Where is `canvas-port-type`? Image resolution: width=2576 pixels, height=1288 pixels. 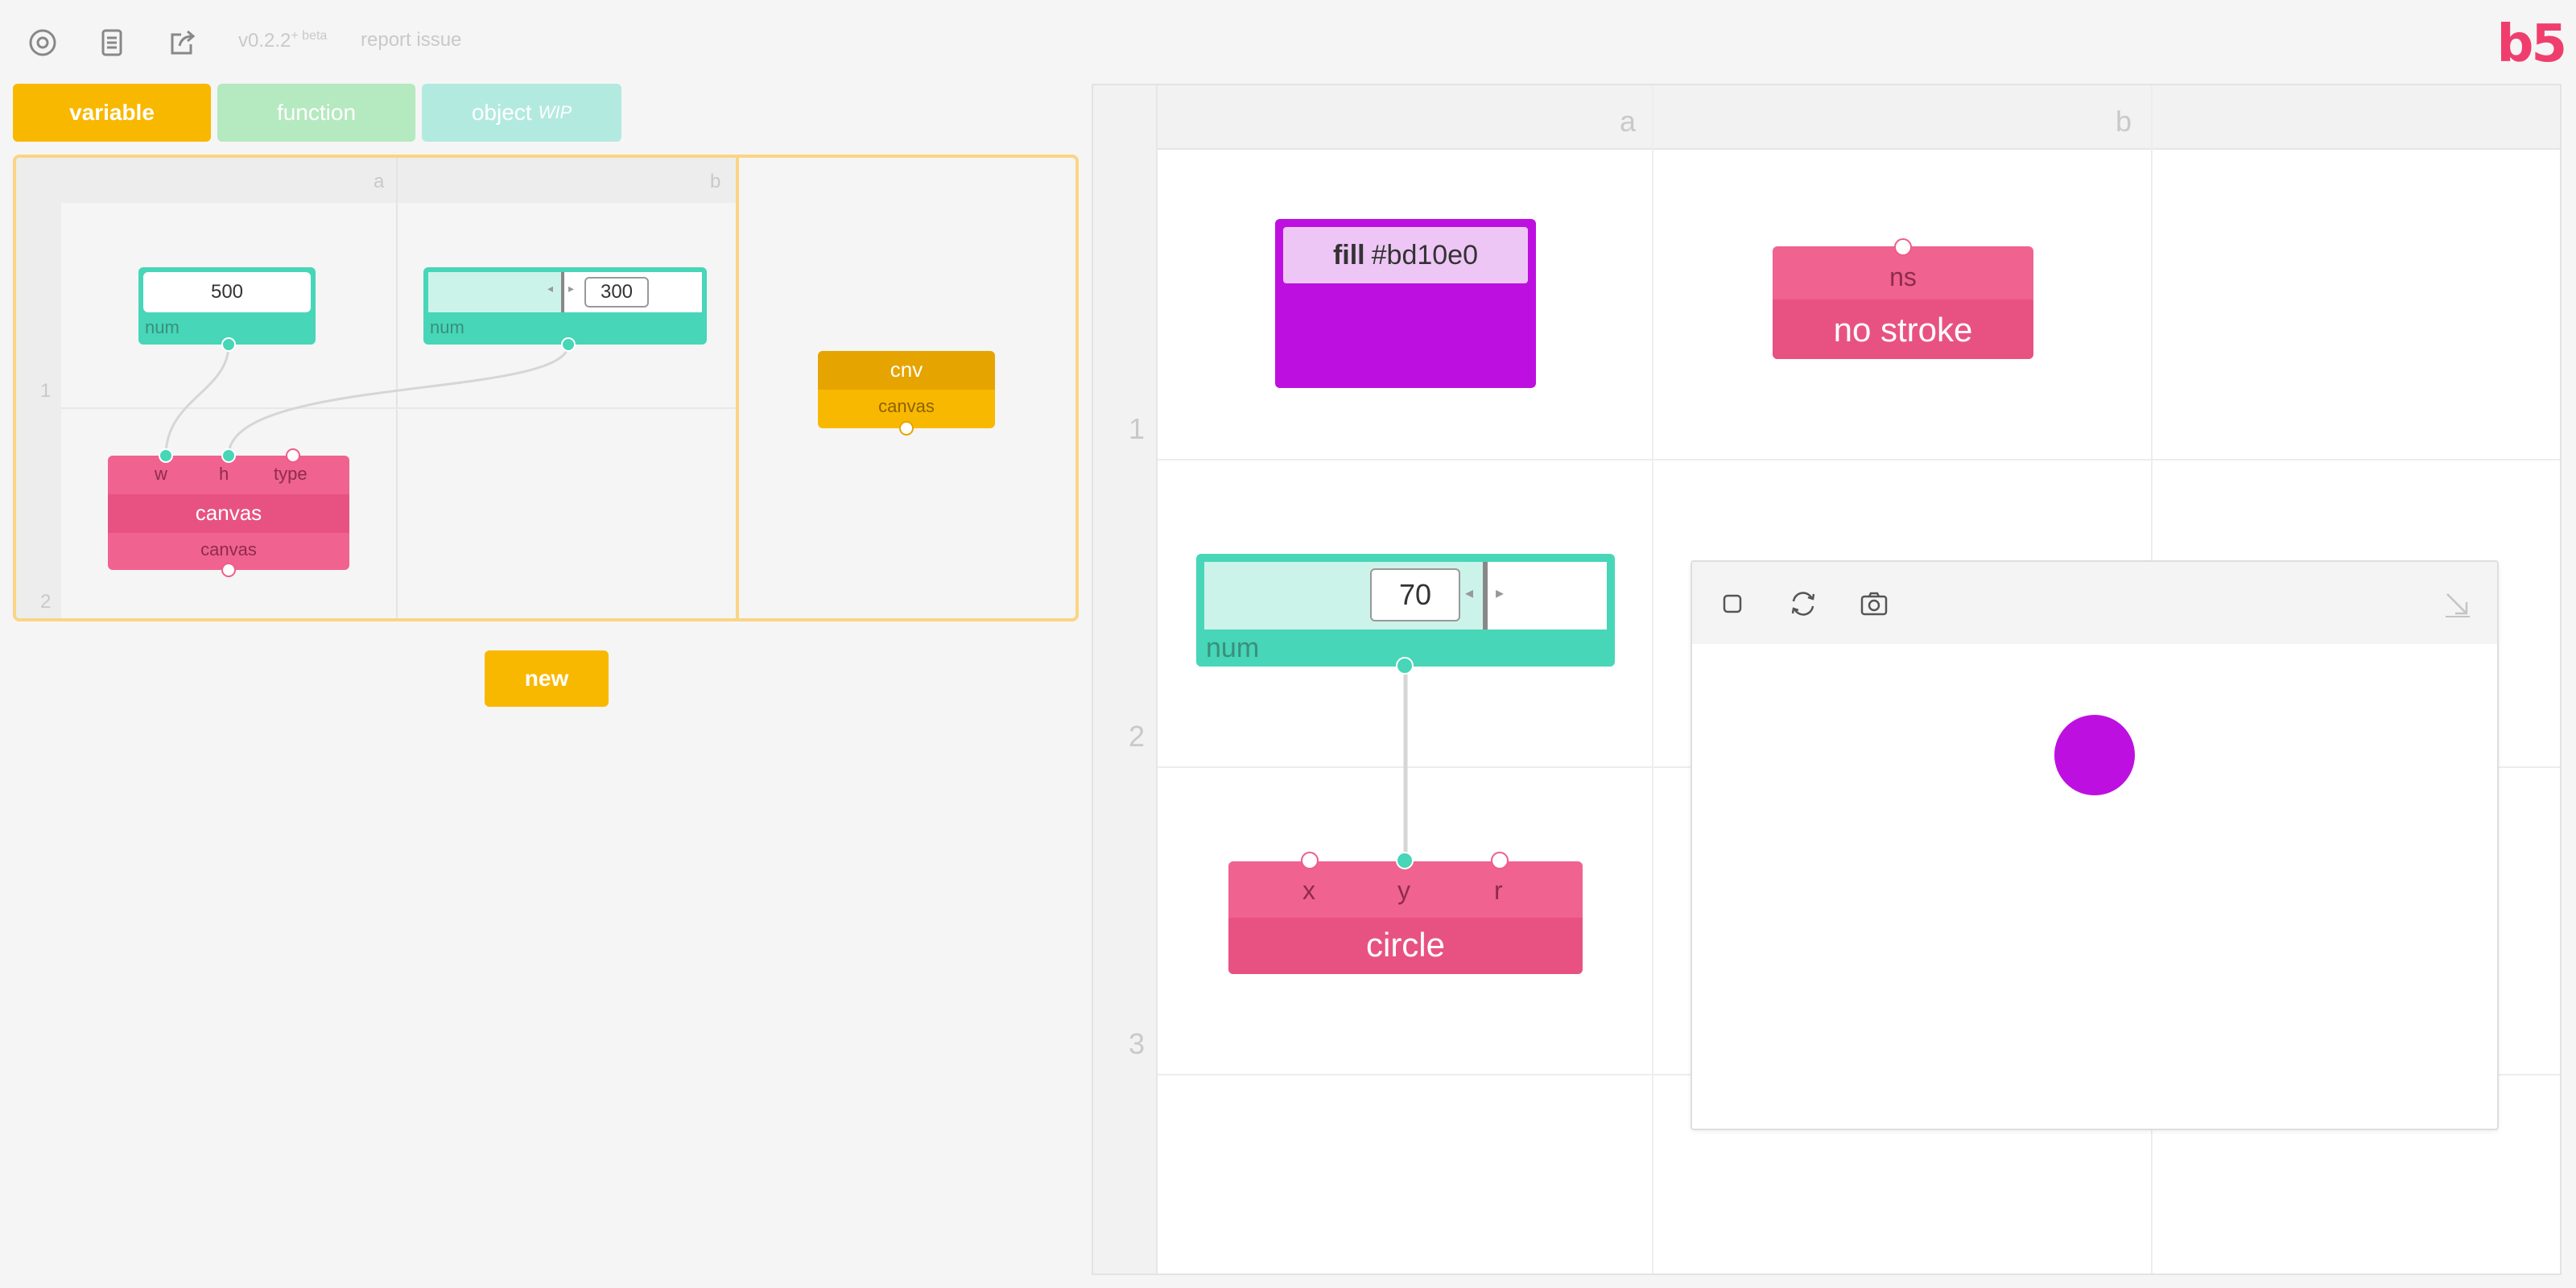
canvas-port-type is located at coordinates (293, 455).